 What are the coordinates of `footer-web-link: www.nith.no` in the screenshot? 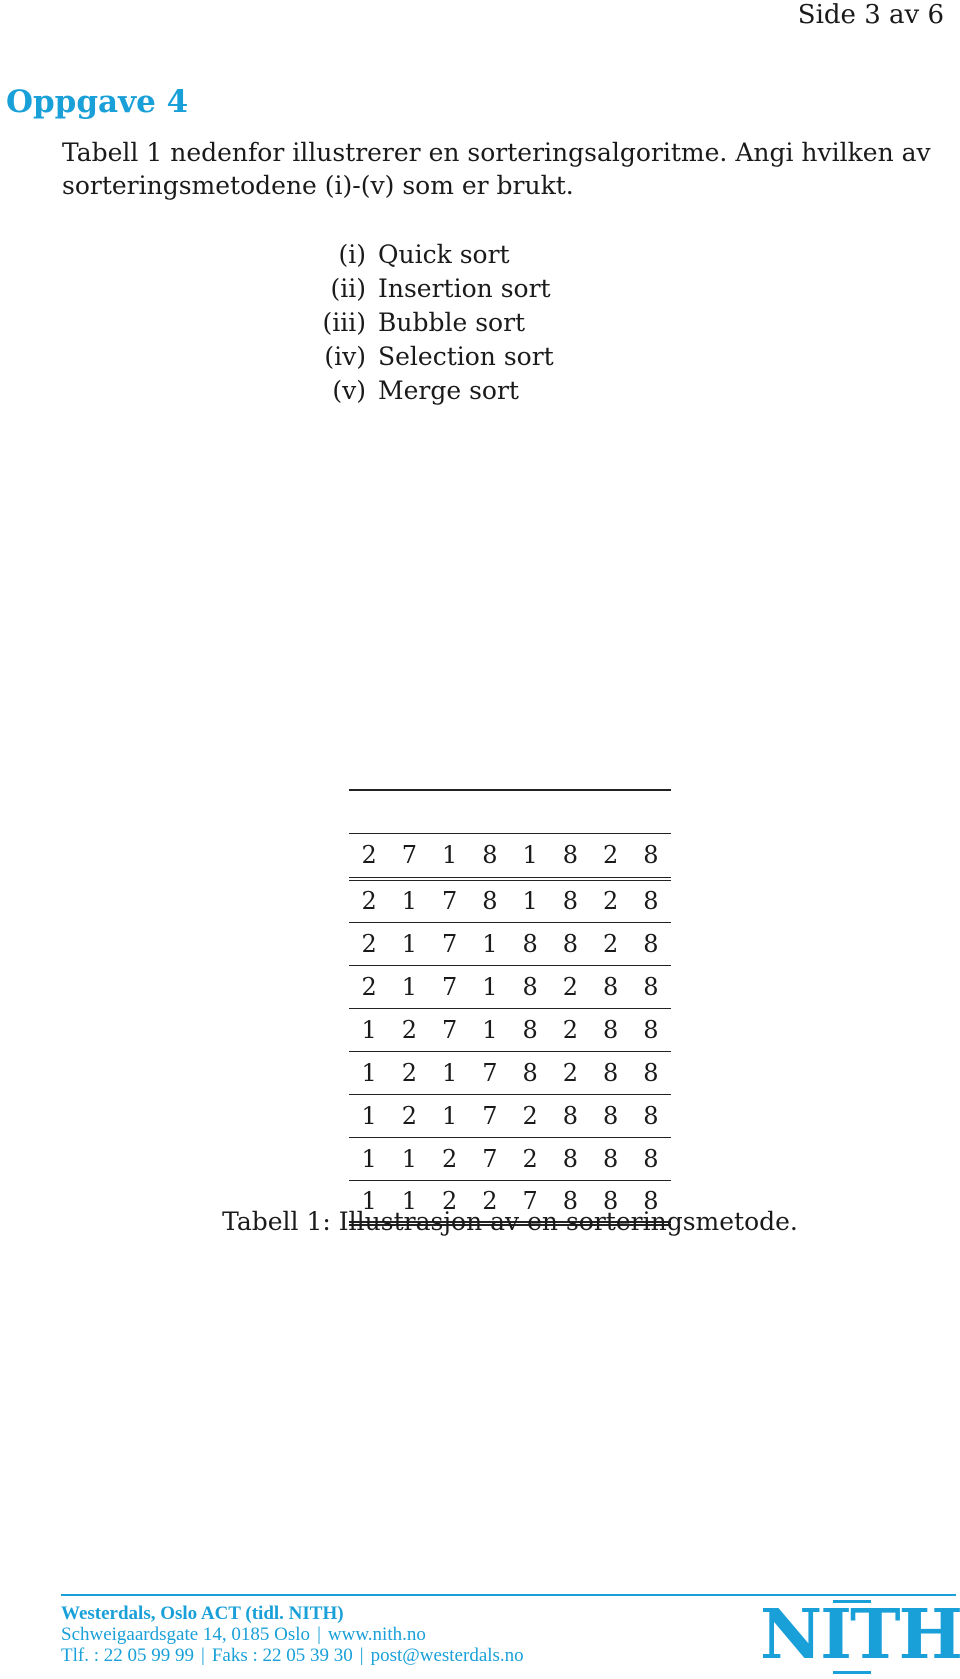 It's located at (377, 1634).